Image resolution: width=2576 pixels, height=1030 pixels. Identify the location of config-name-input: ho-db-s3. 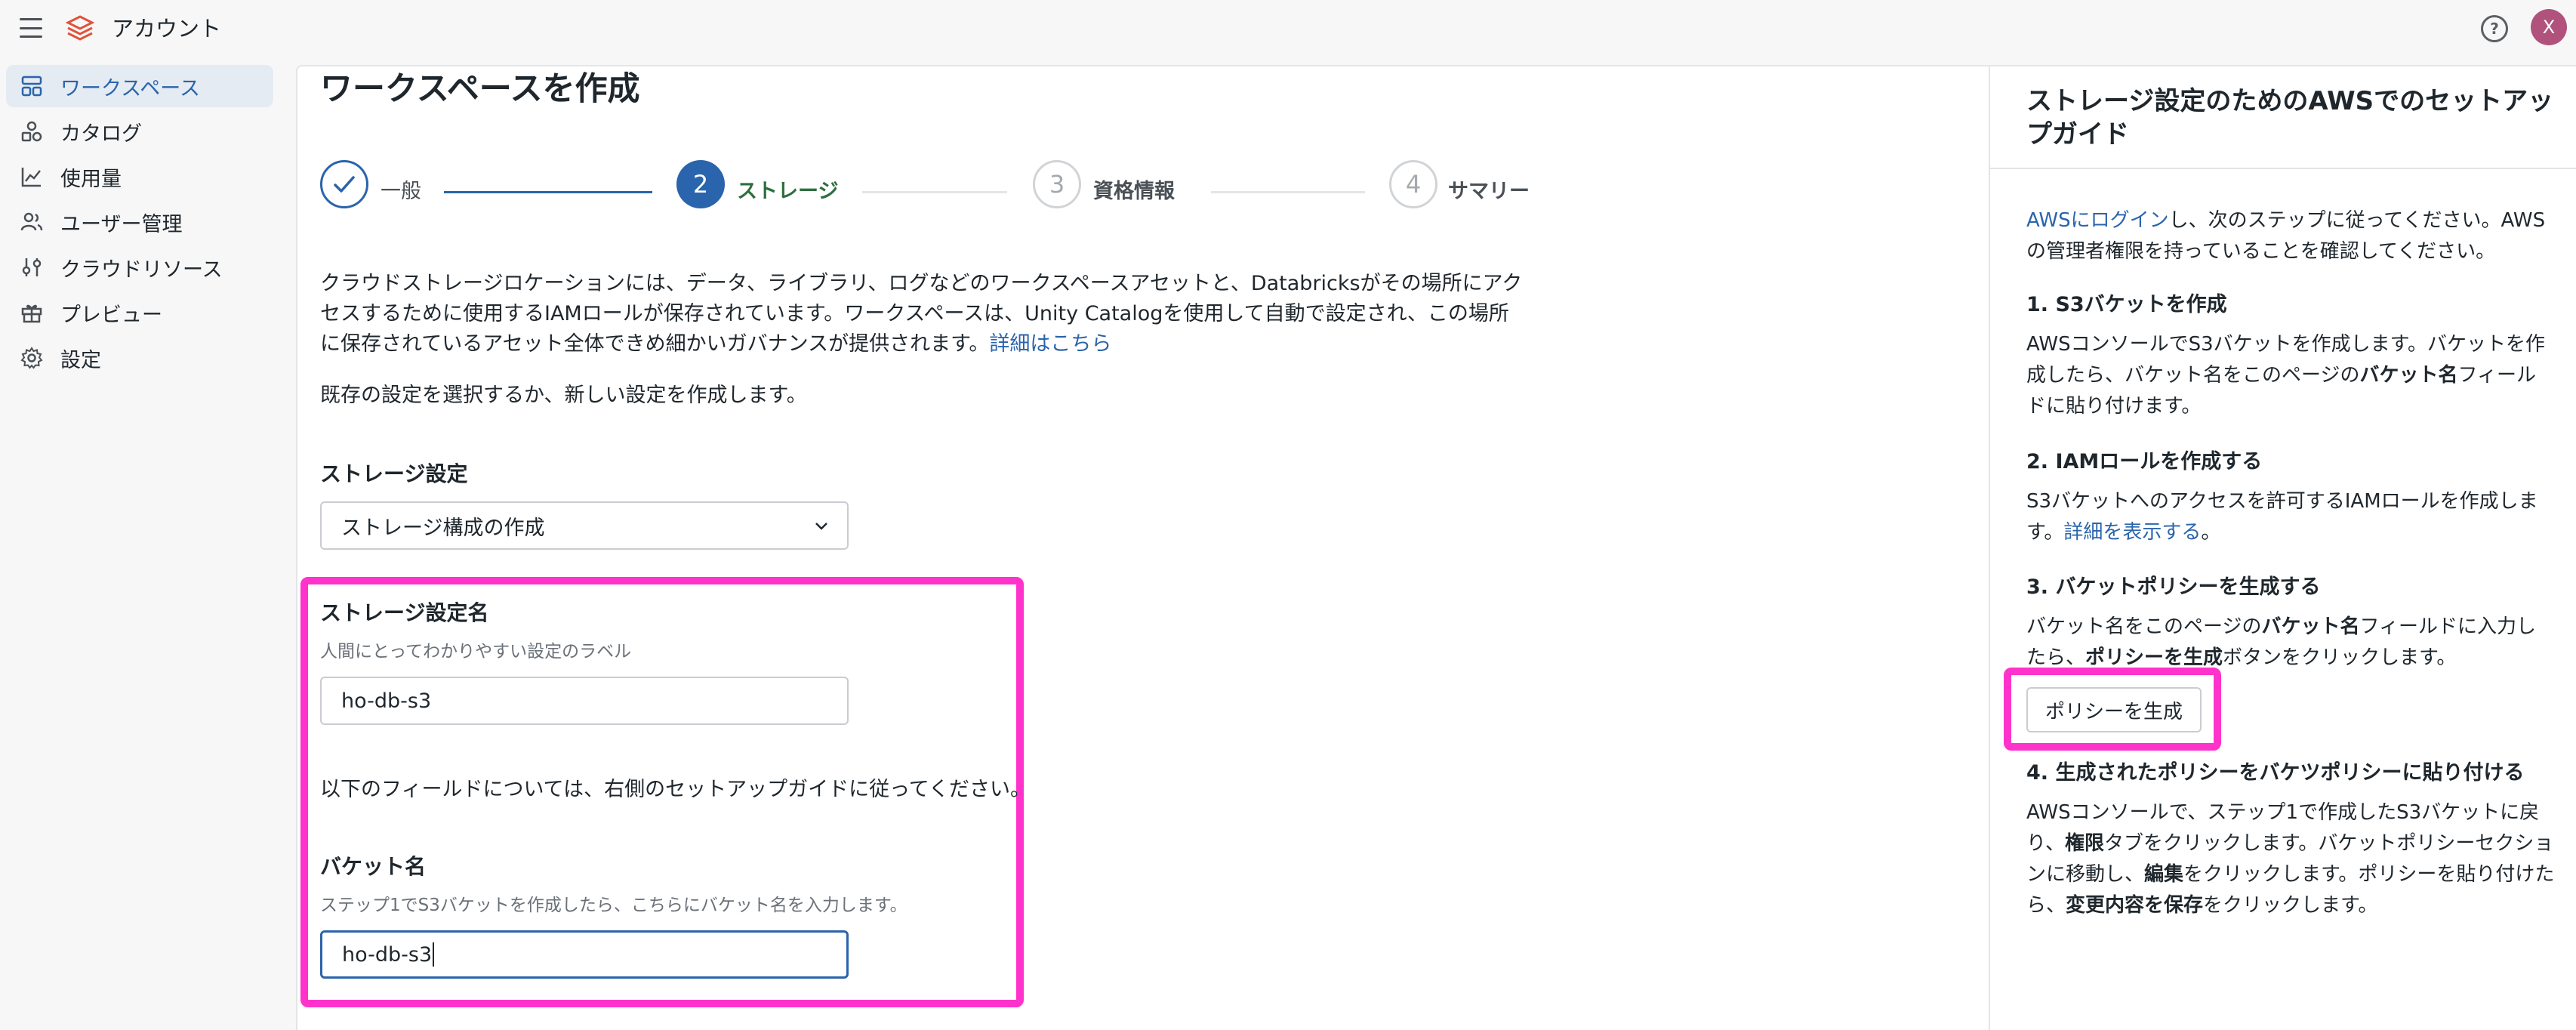
(584, 701).